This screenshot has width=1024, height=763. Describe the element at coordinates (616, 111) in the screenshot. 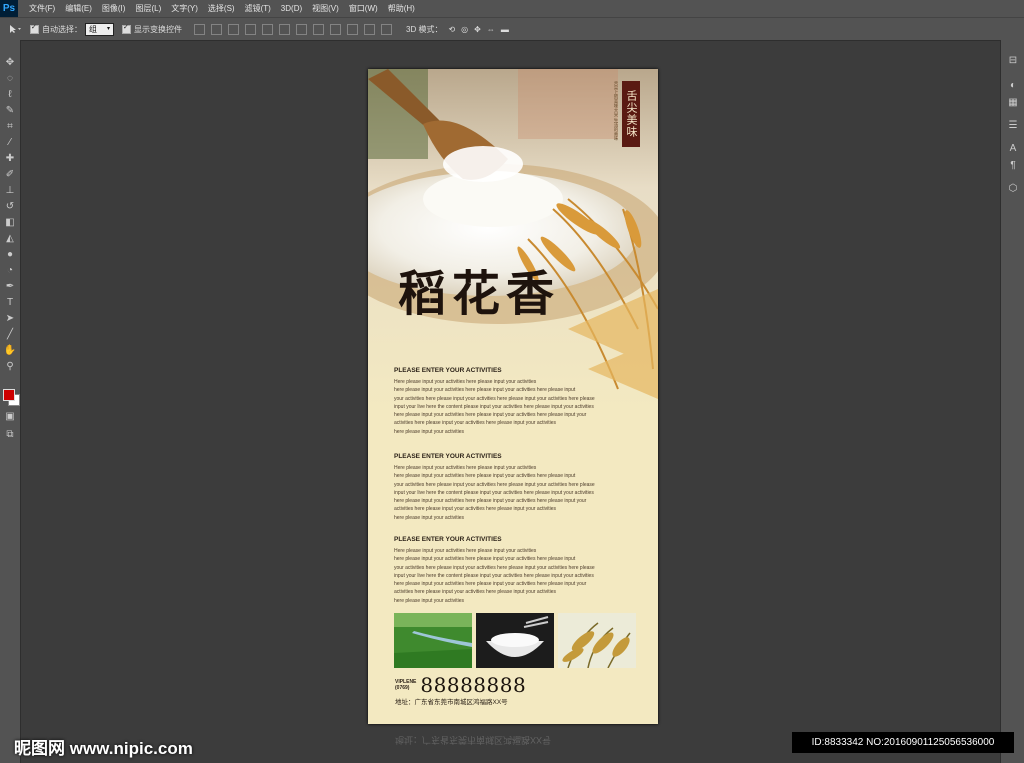

I see `stamp-side-text: 舌尖上的美味大米 生活的美味` at that location.